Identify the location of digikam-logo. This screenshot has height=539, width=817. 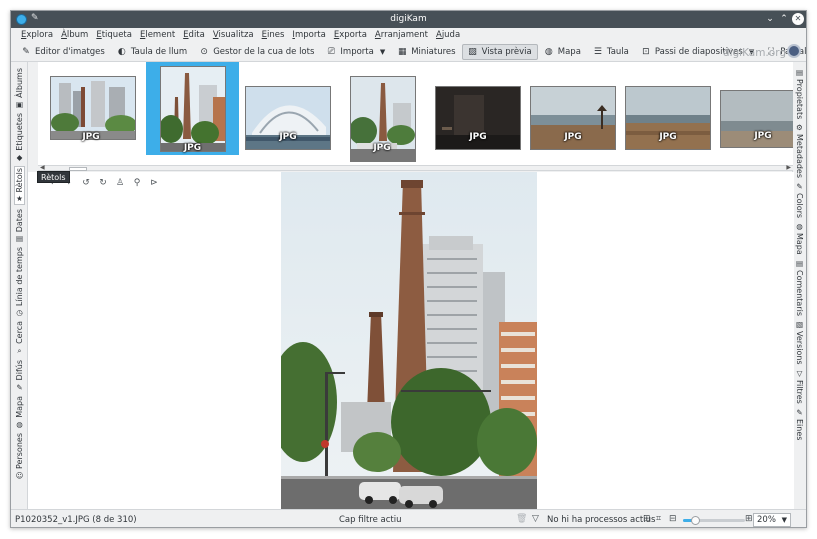
(794, 51).